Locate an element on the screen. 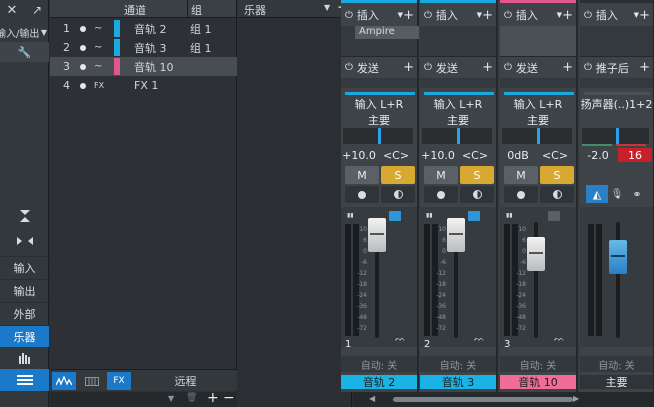 This screenshot has width=654, height=407. nav-input: 输入 is located at coordinates (24, 267).